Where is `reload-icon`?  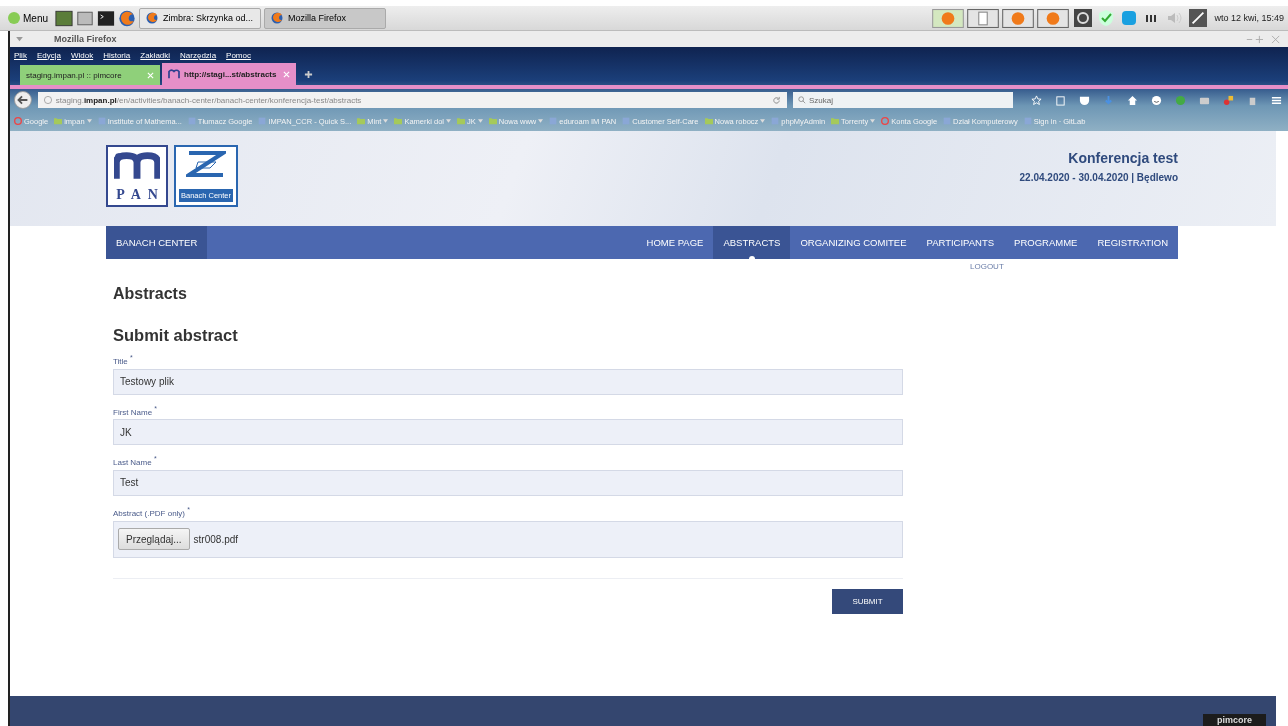 reload-icon is located at coordinates (776, 100).